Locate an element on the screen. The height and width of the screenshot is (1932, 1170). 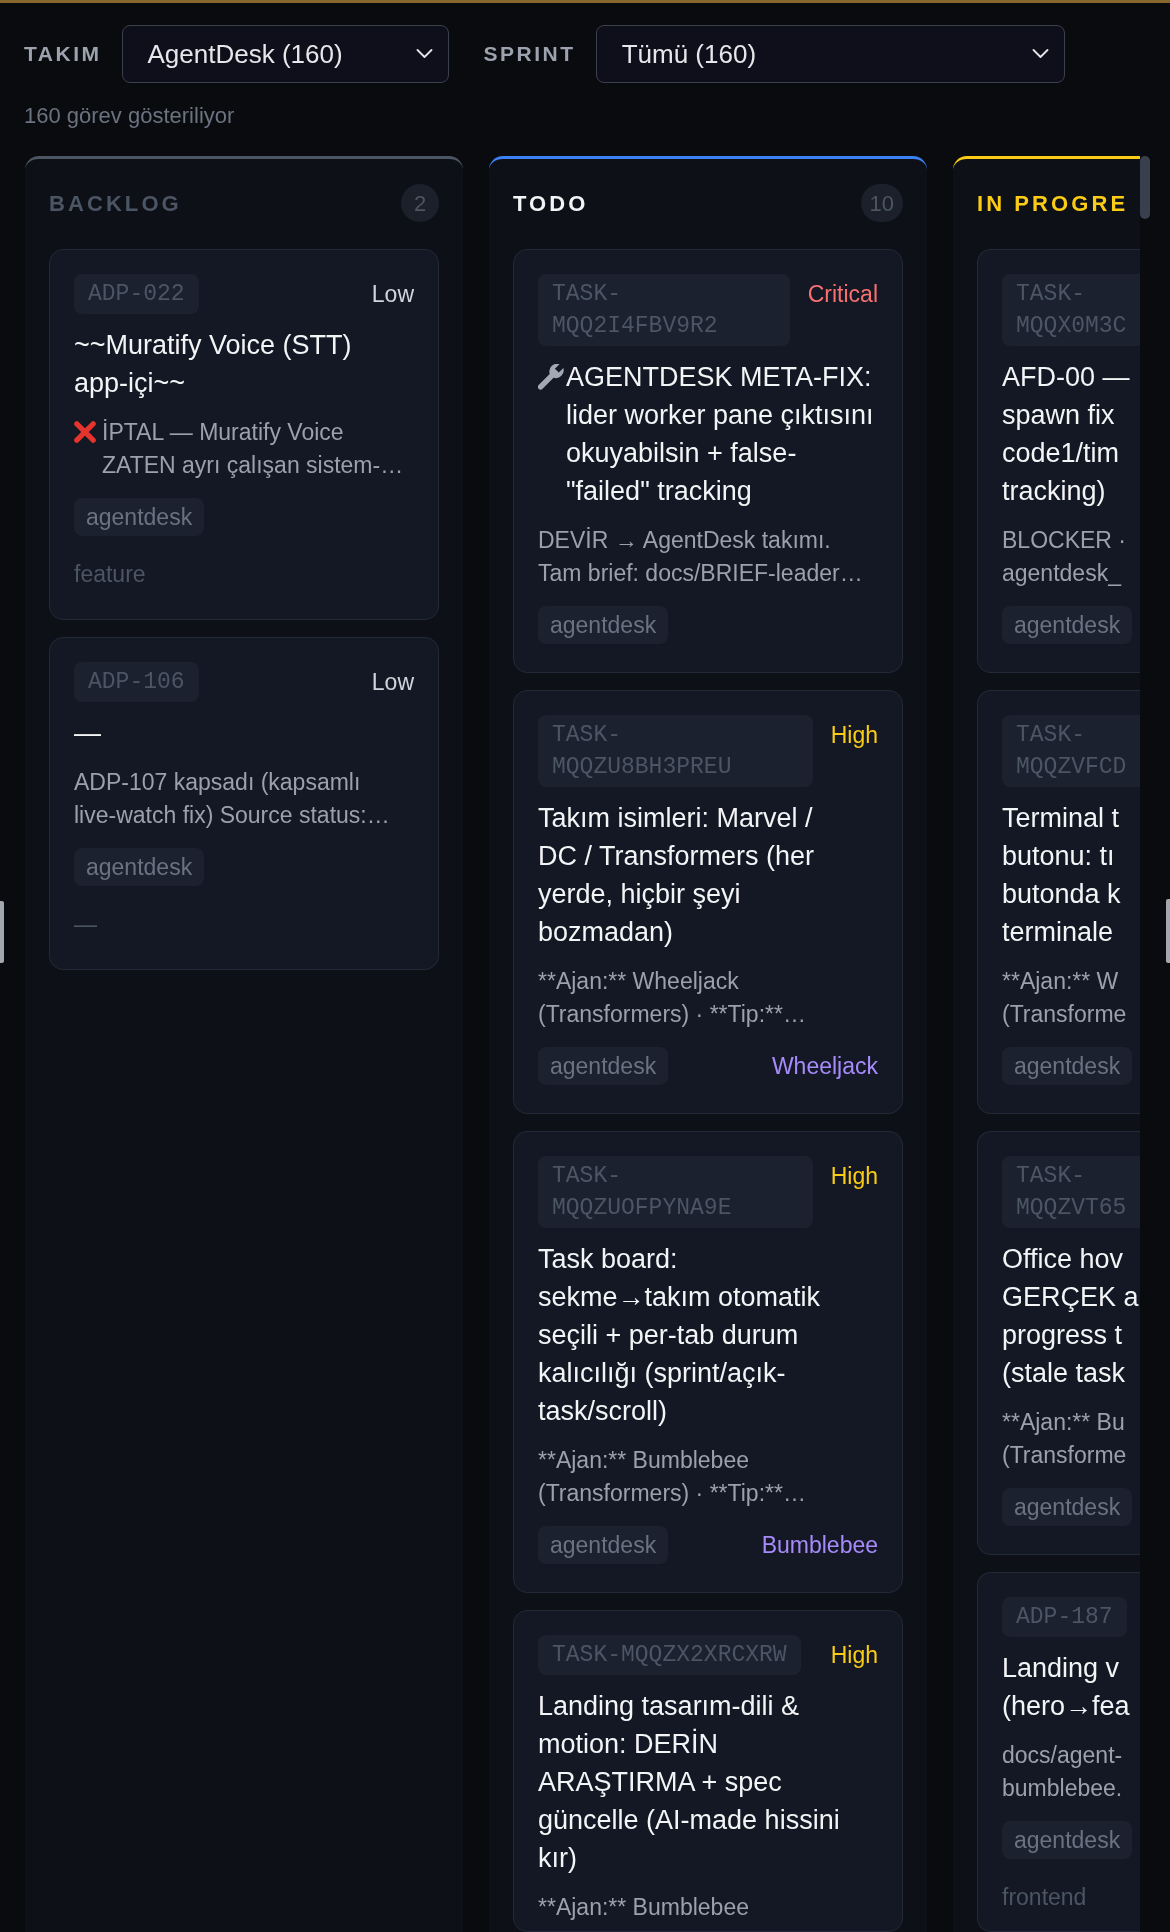
task-type: feature is located at coordinates (110, 574).